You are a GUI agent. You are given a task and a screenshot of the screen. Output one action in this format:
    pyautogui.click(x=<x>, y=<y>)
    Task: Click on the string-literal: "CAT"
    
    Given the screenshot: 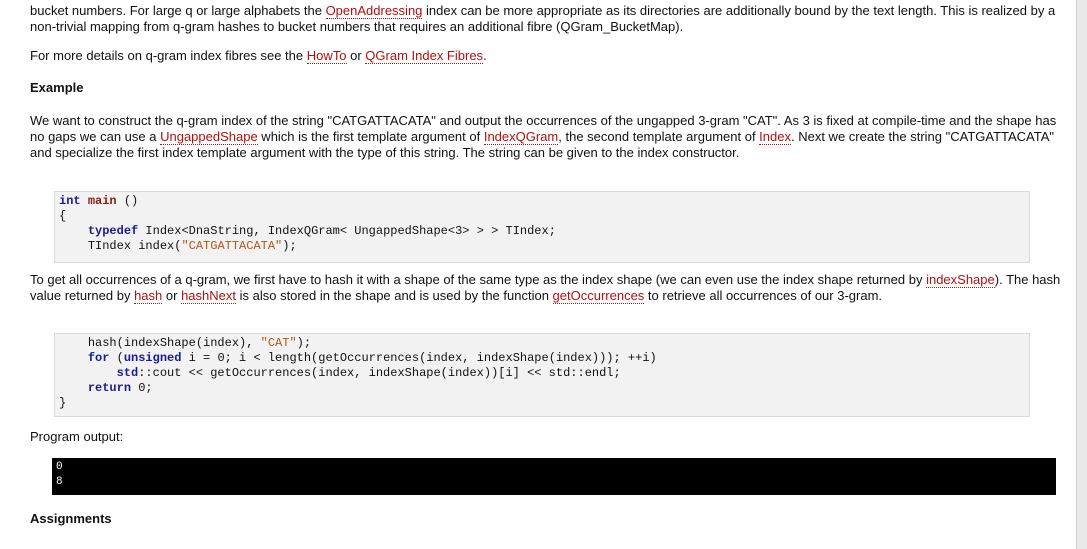 What is the action you would take?
    pyautogui.click(x=278, y=343)
    